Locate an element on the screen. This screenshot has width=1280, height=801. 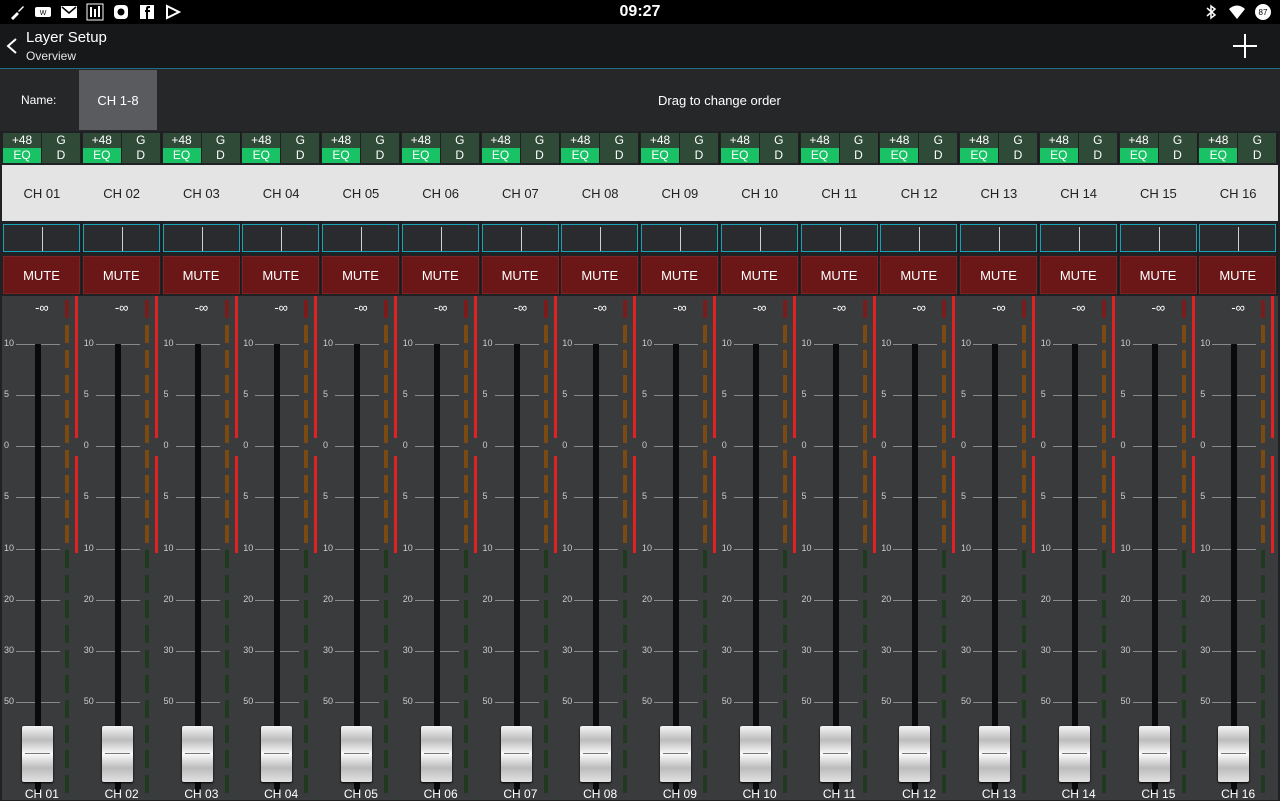
channel-name-tile: CH 07 is located at coordinates (520, 193).